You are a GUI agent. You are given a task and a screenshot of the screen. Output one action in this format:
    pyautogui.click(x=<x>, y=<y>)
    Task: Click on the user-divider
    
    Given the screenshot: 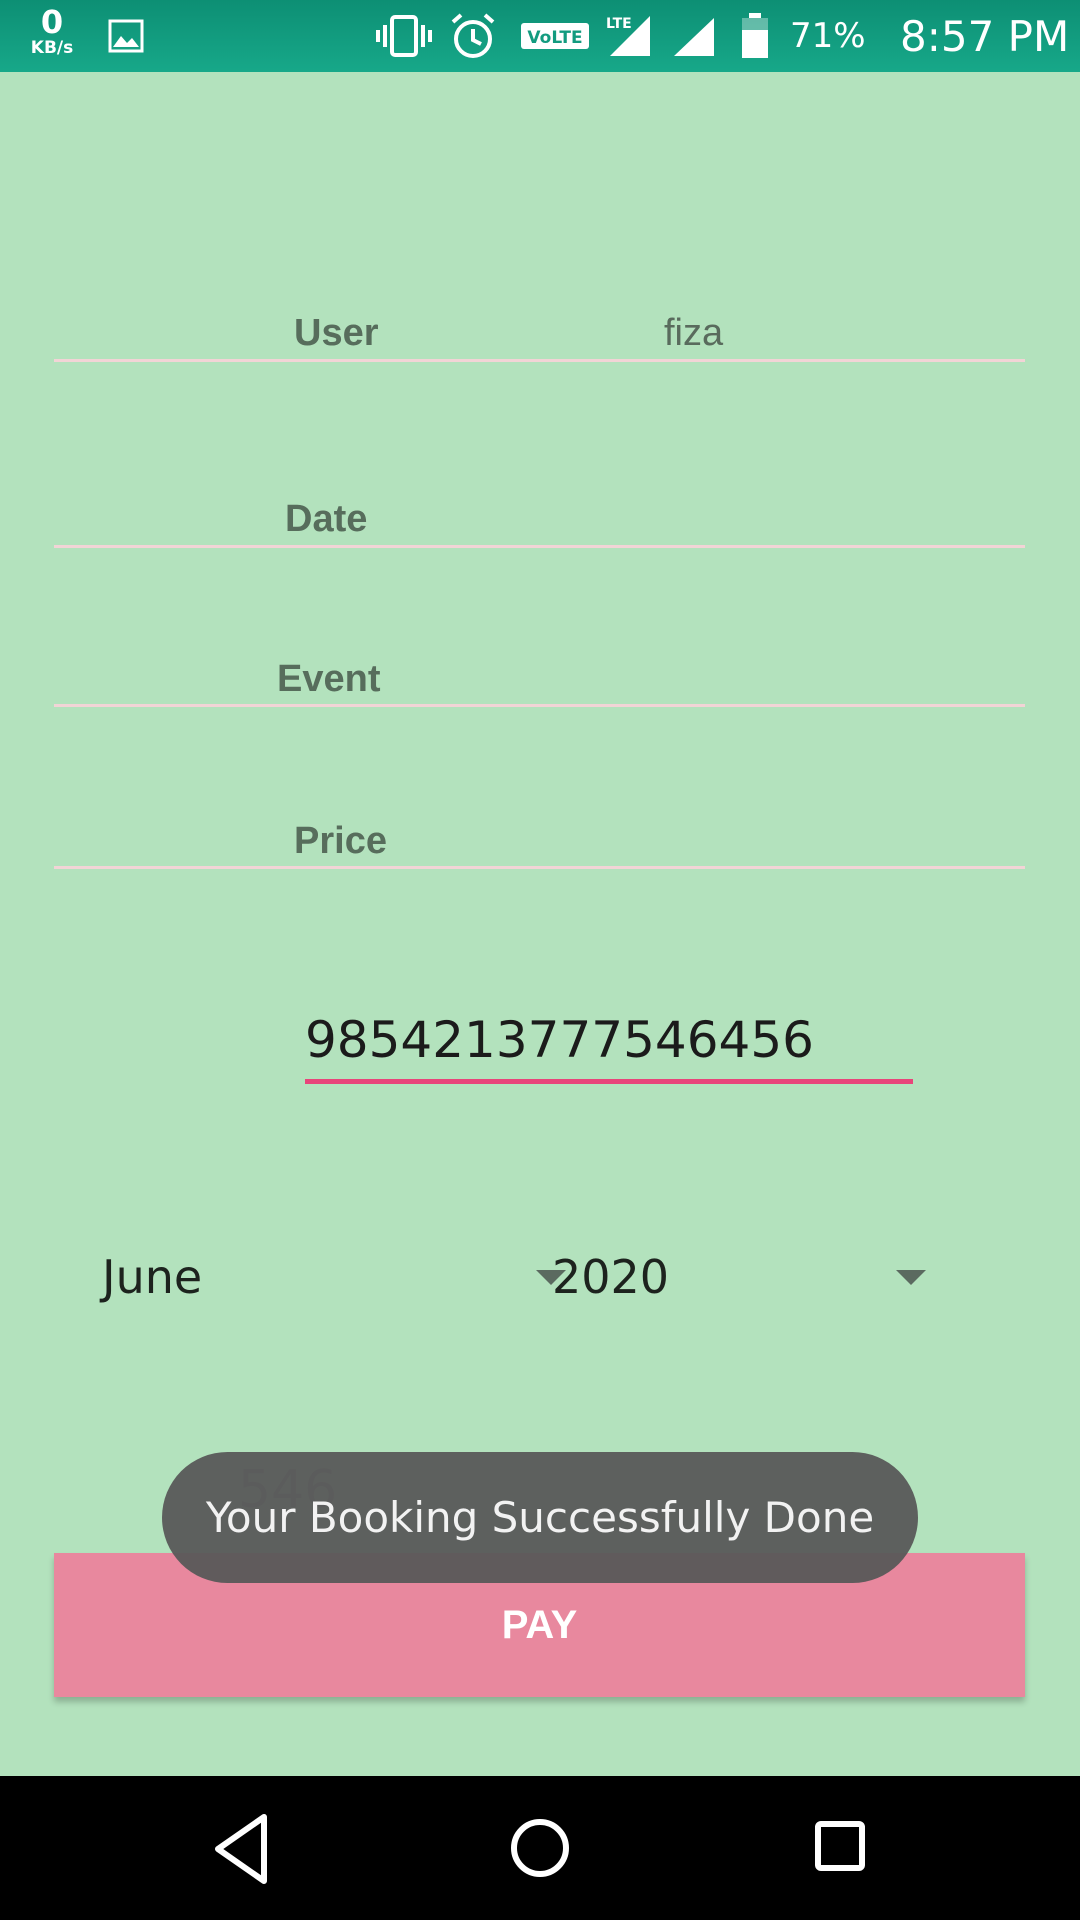 What is the action you would take?
    pyautogui.click(x=539, y=360)
    